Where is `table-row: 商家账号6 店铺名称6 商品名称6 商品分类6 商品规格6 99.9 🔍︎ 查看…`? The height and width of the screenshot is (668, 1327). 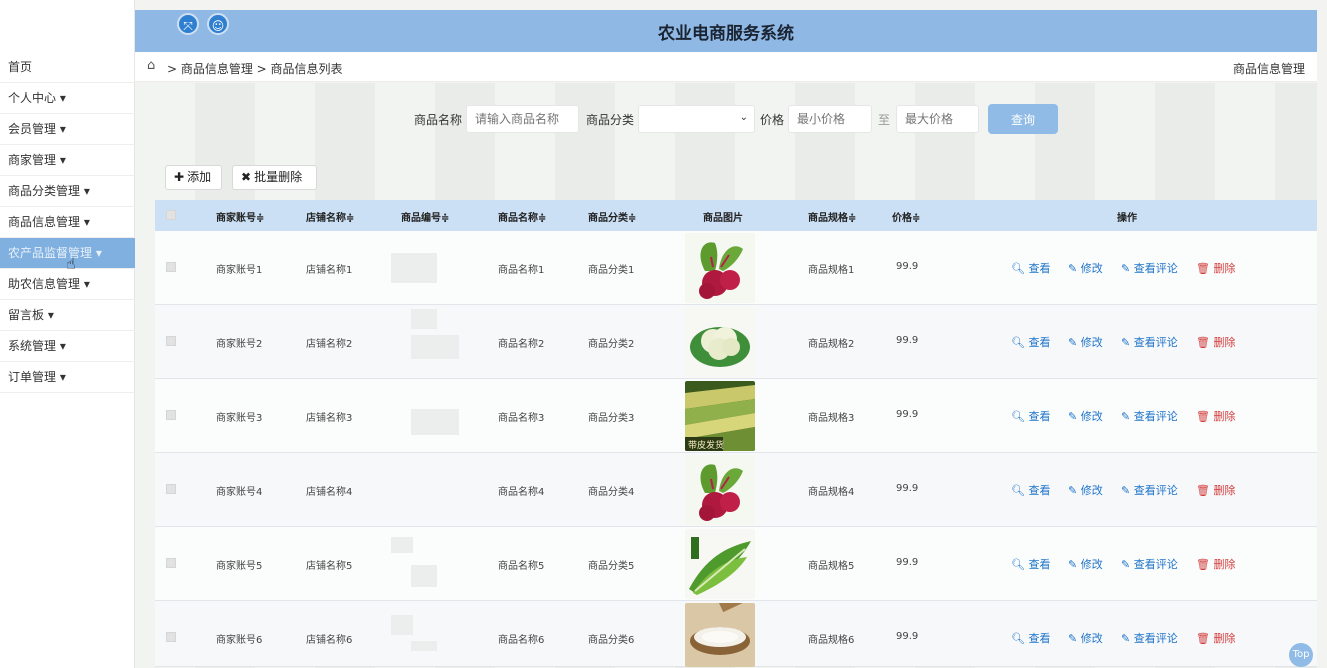 table-row: 商家账号6 店铺名称6 商品名称6 商品分类6 商品规格6 99.9 🔍︎ 查看… is located at coordinates (736, 634).